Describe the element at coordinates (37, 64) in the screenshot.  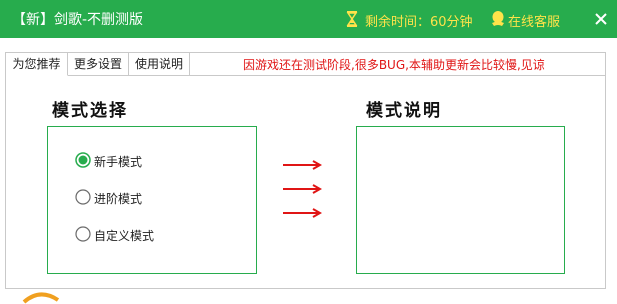
I see `tab-recommend: 为您推荐` at that location.